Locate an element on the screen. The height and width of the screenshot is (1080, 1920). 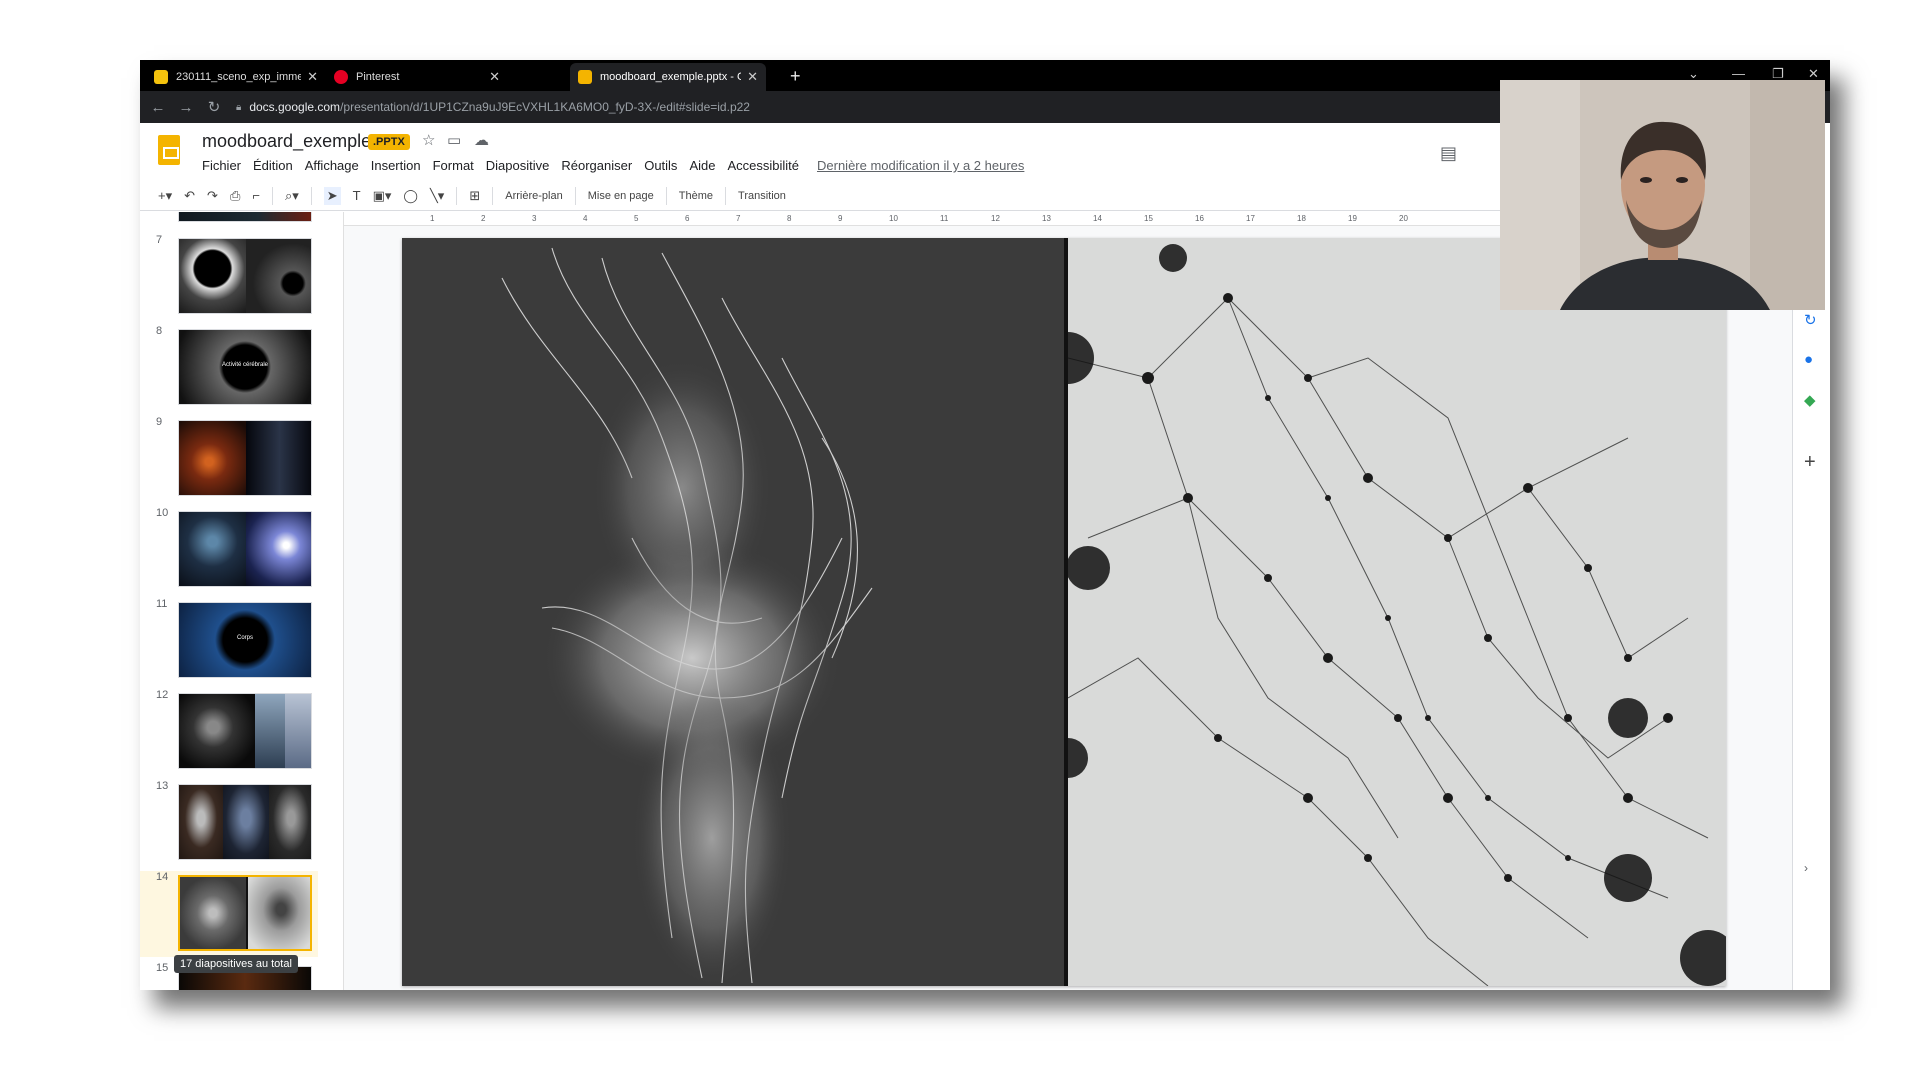
print-icon: ⎙ is located at coordinates (235, 196).